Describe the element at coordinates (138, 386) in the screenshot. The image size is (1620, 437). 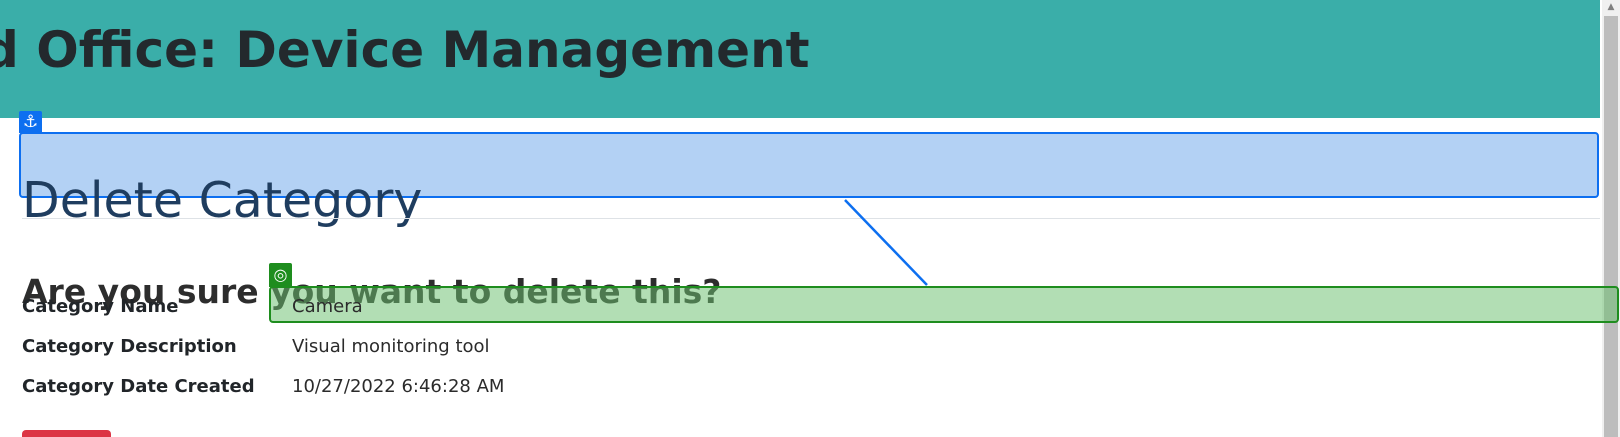
I see `category-date-created-label: Category Date Created` at that location.